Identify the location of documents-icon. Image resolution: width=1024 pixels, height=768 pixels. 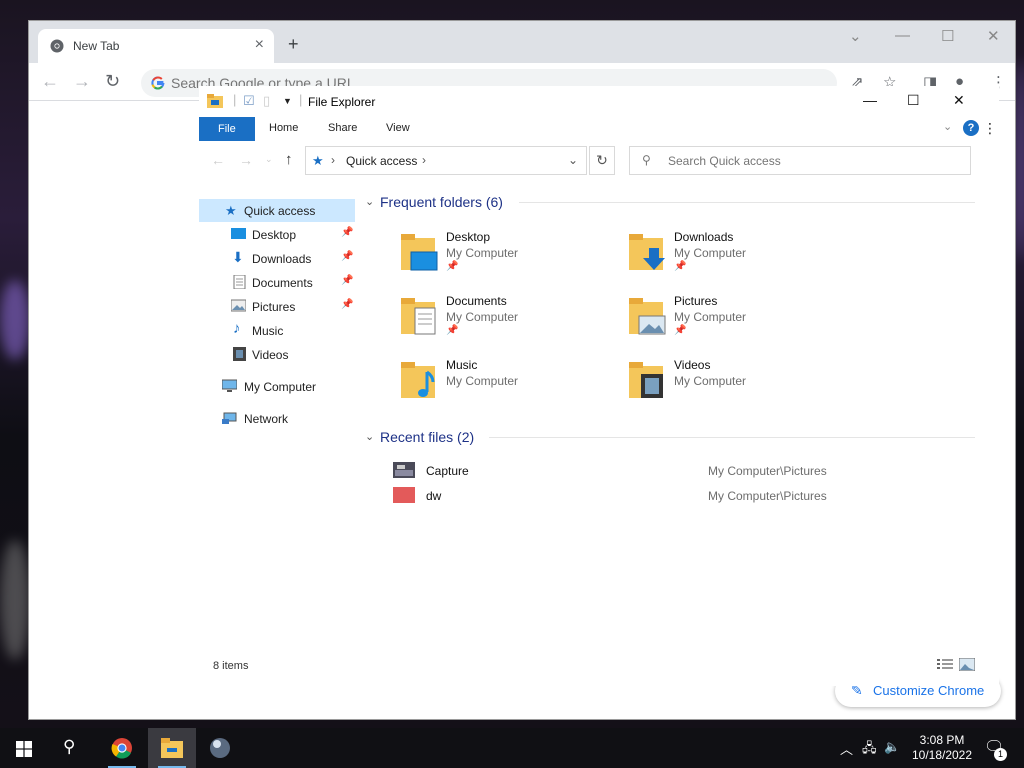
(239, 282).